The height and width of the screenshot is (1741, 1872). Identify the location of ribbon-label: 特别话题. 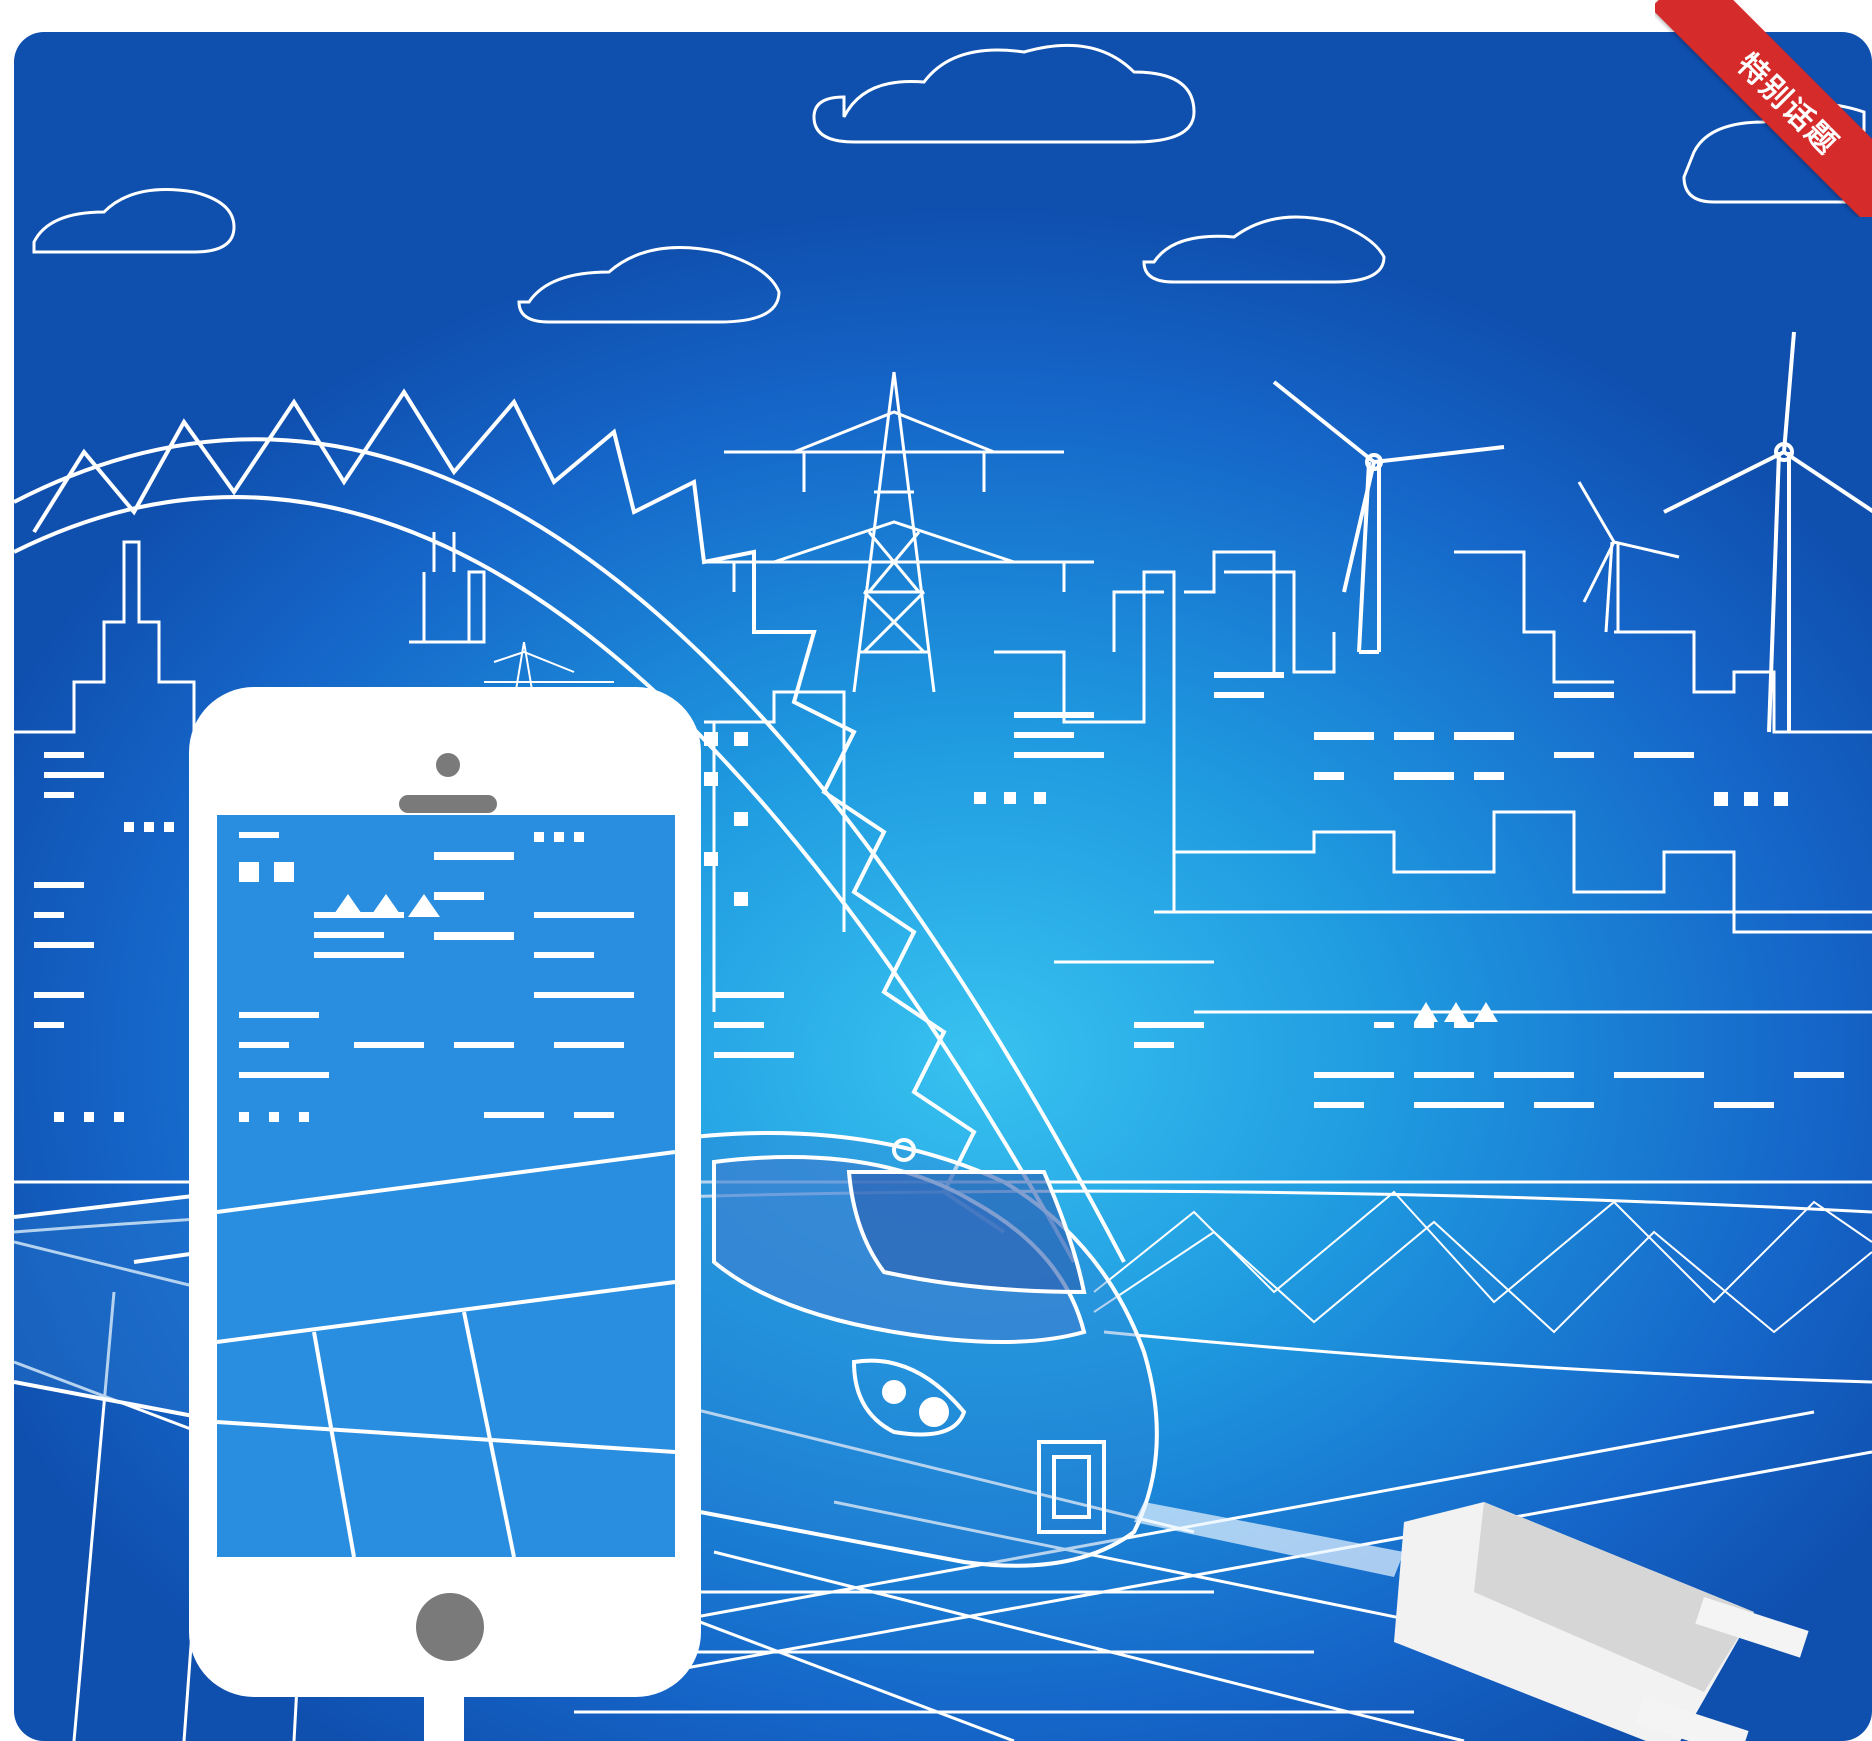
(1787, 104).